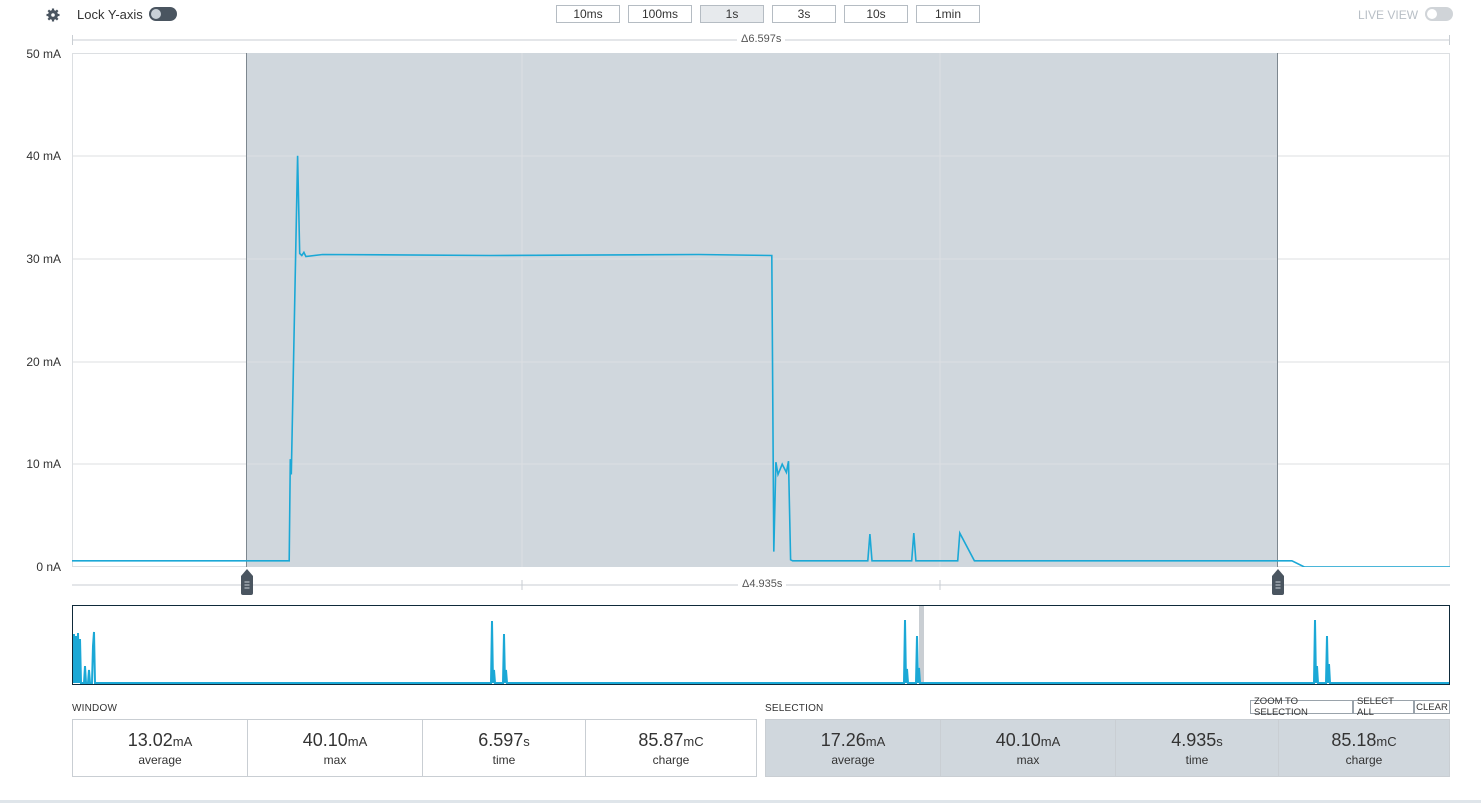 This screenshot has height=803, width=1481. Describe the element at coordinates (1301, 707) in the screenshot. I see `zoom-to-selection-button: ZOOM TO SELECTION` at that location.